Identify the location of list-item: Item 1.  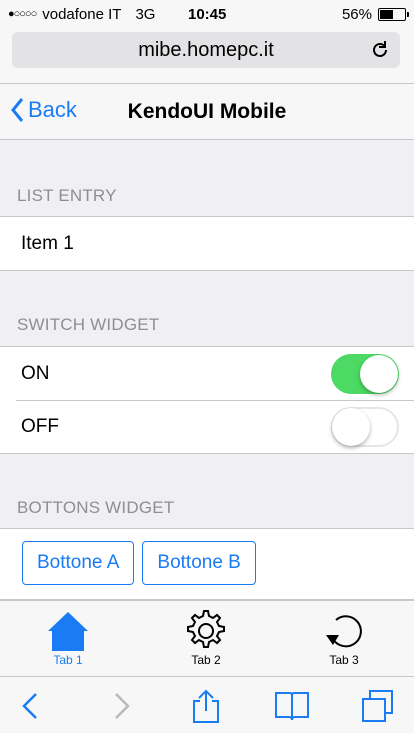
(207, 243).